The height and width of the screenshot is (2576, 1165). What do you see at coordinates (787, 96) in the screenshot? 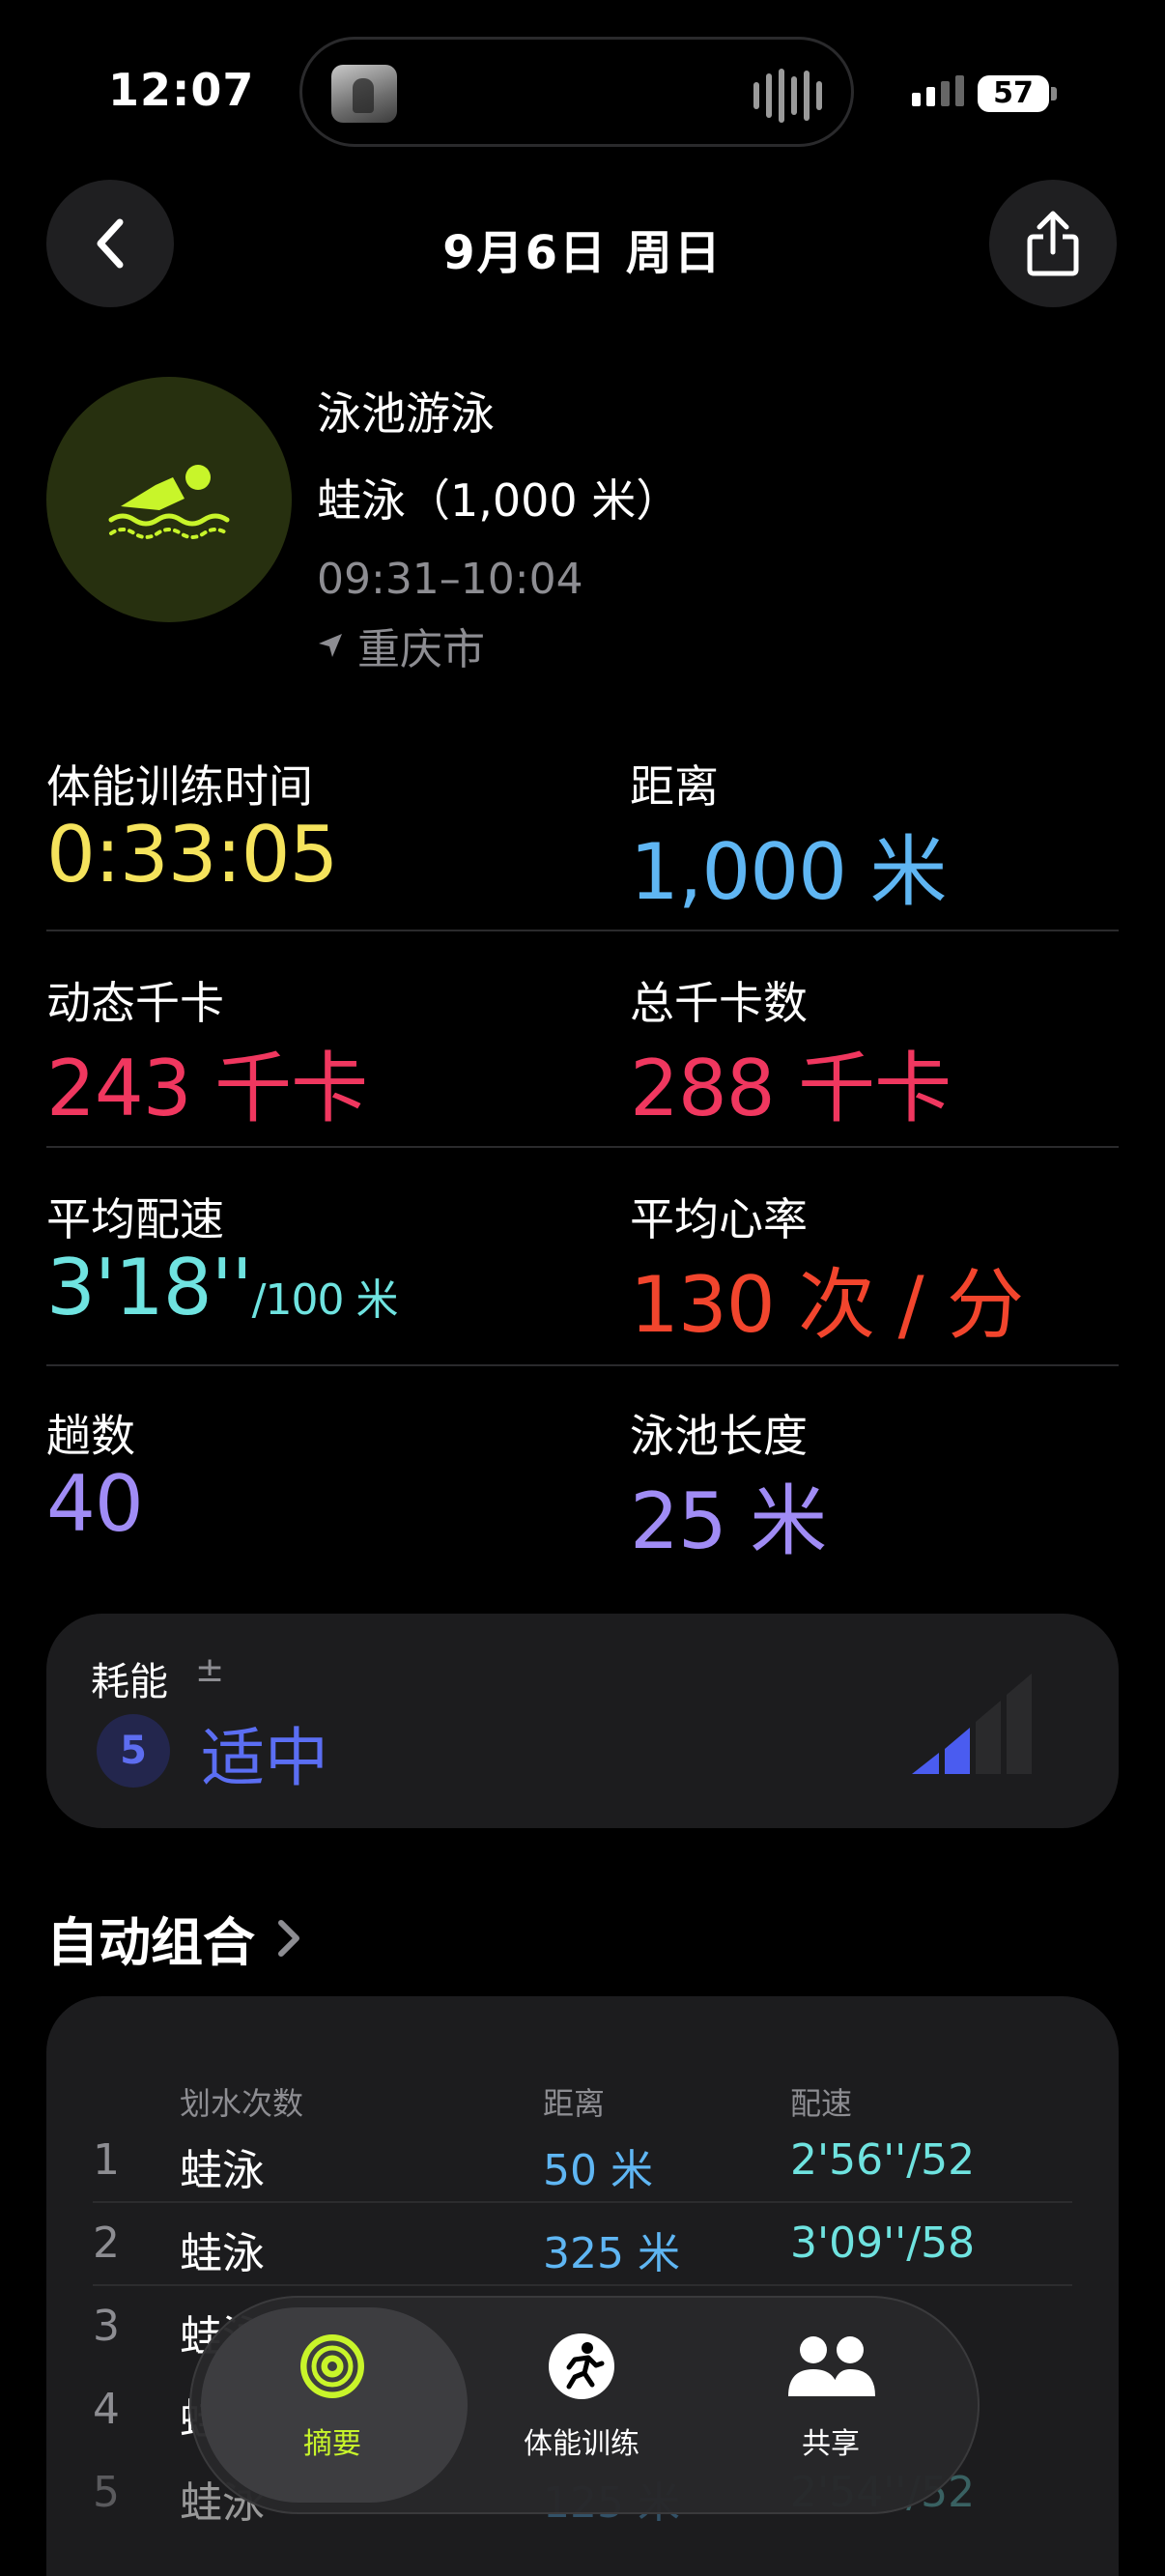
I see `audio-waveform-icon` at bounding box center [787, 96].